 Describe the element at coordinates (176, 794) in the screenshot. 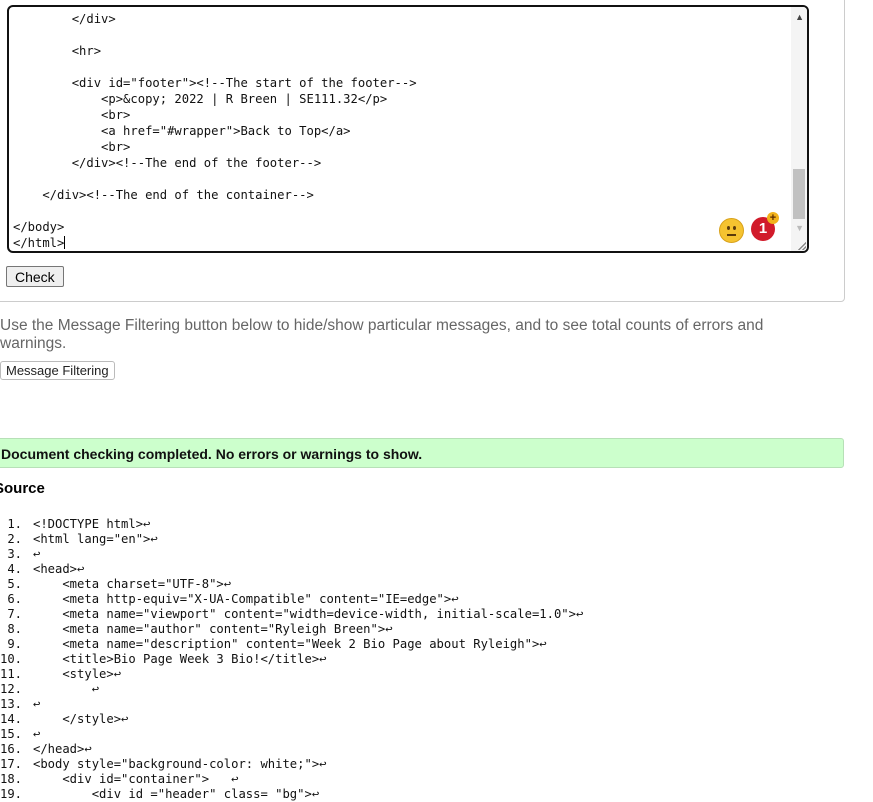

I see `line-code: <div id ="header" class= "bg">↩` at that location.